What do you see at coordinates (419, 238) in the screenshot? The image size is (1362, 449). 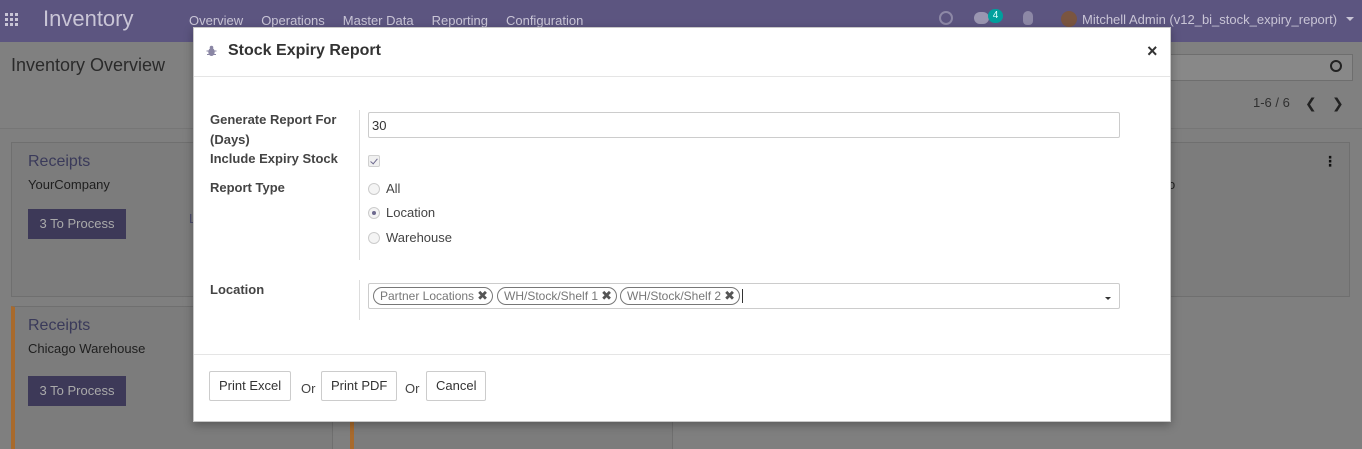 I see `radio-label: Warehouse` at bounding box center [419, 238].